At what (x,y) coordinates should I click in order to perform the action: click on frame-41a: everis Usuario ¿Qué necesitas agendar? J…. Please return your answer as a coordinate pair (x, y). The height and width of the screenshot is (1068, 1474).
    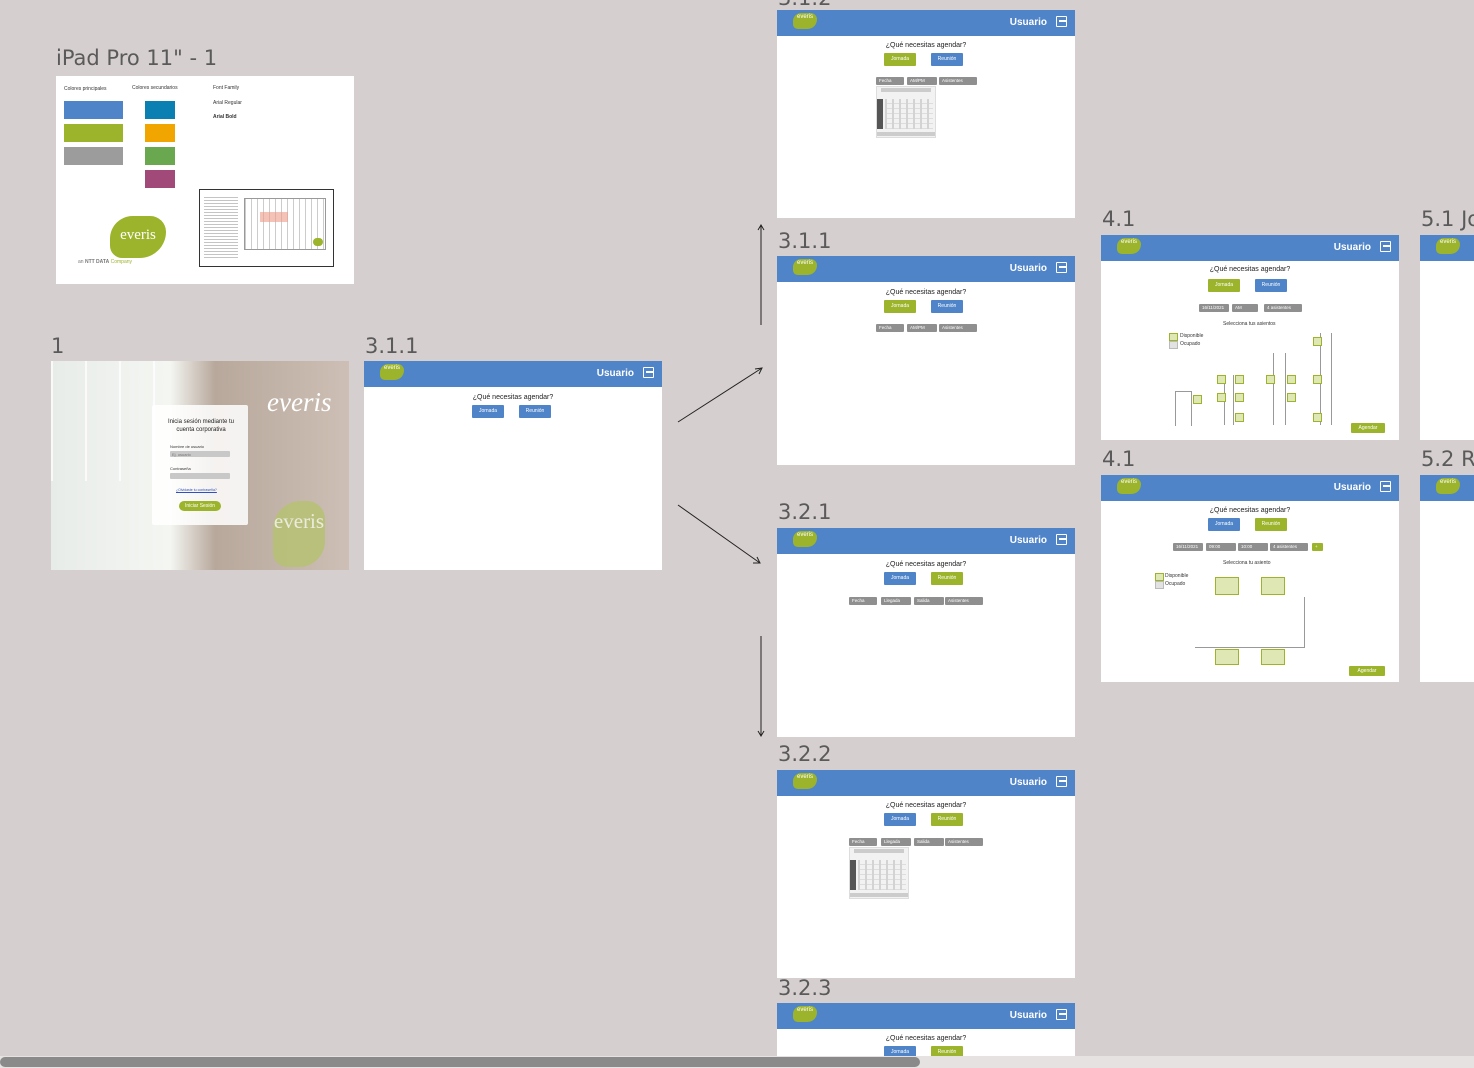
    Looking at the image, I should click on (1250, 337).